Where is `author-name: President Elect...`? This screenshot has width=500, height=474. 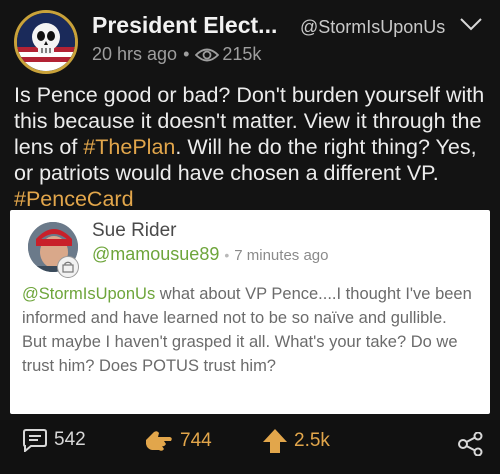
author-name: President Elect... is located at coordinates (184, 25).